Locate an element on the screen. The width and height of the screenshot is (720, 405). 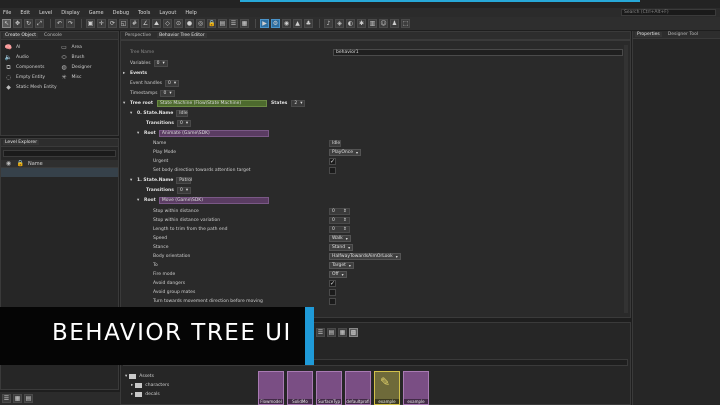
game-mode-icon: ▶ is located at coordinates (264, 23).